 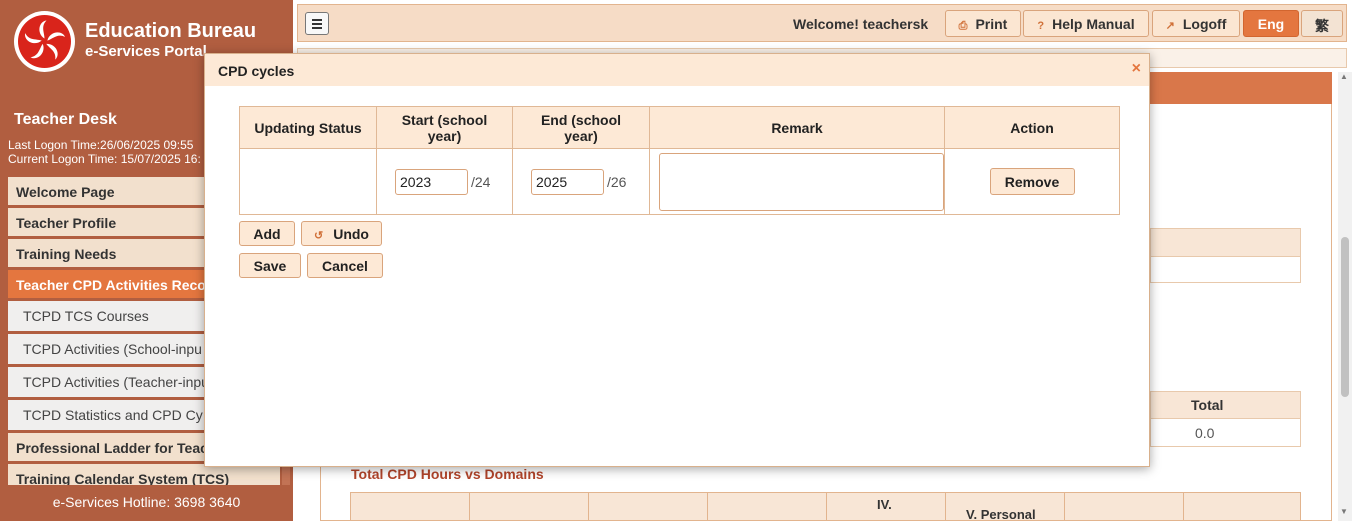 I want to click on start-year-suffix: /24, so click(x=481, y=181).